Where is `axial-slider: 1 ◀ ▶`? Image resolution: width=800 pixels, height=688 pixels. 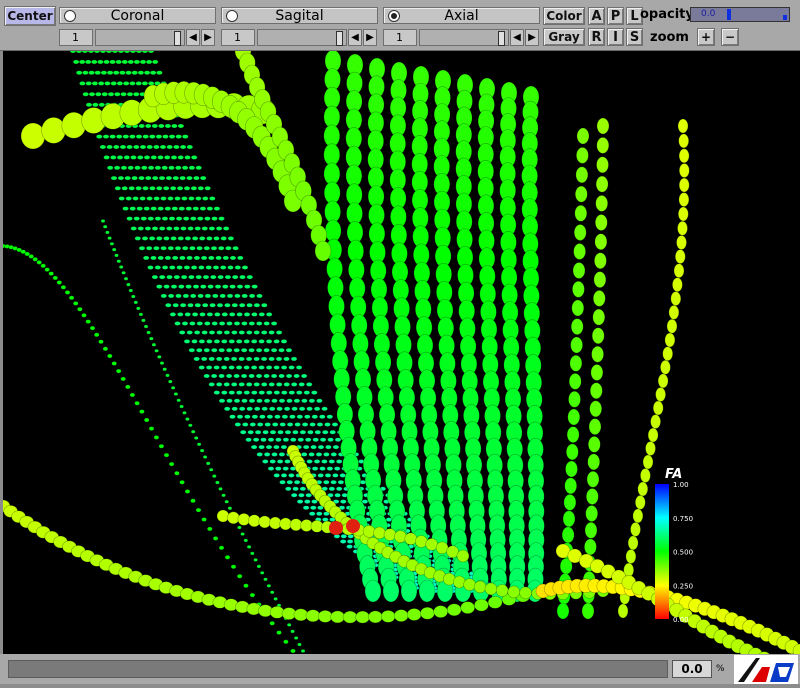
axial-slider: 1 ◀ ▶ is located at coordinates (461, 37).